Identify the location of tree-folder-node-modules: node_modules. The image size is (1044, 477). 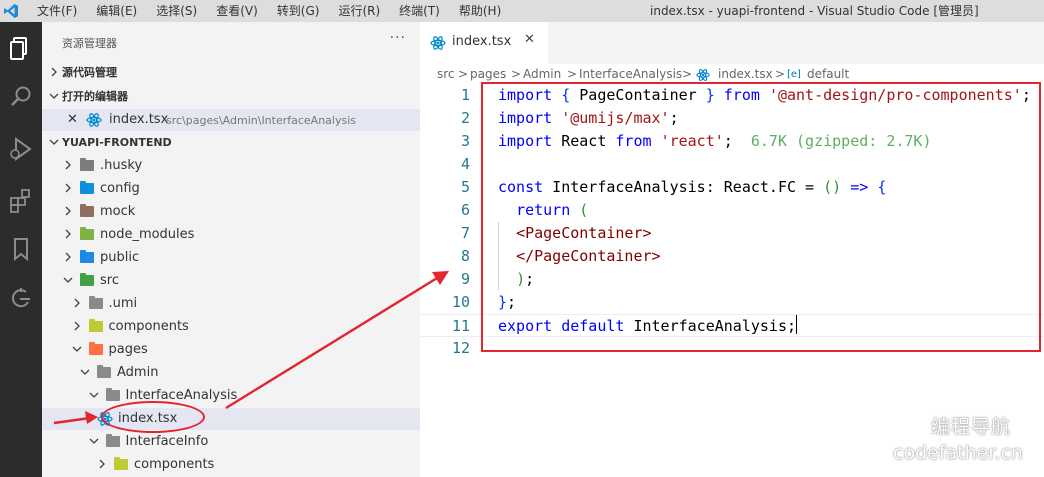
(231, 235).